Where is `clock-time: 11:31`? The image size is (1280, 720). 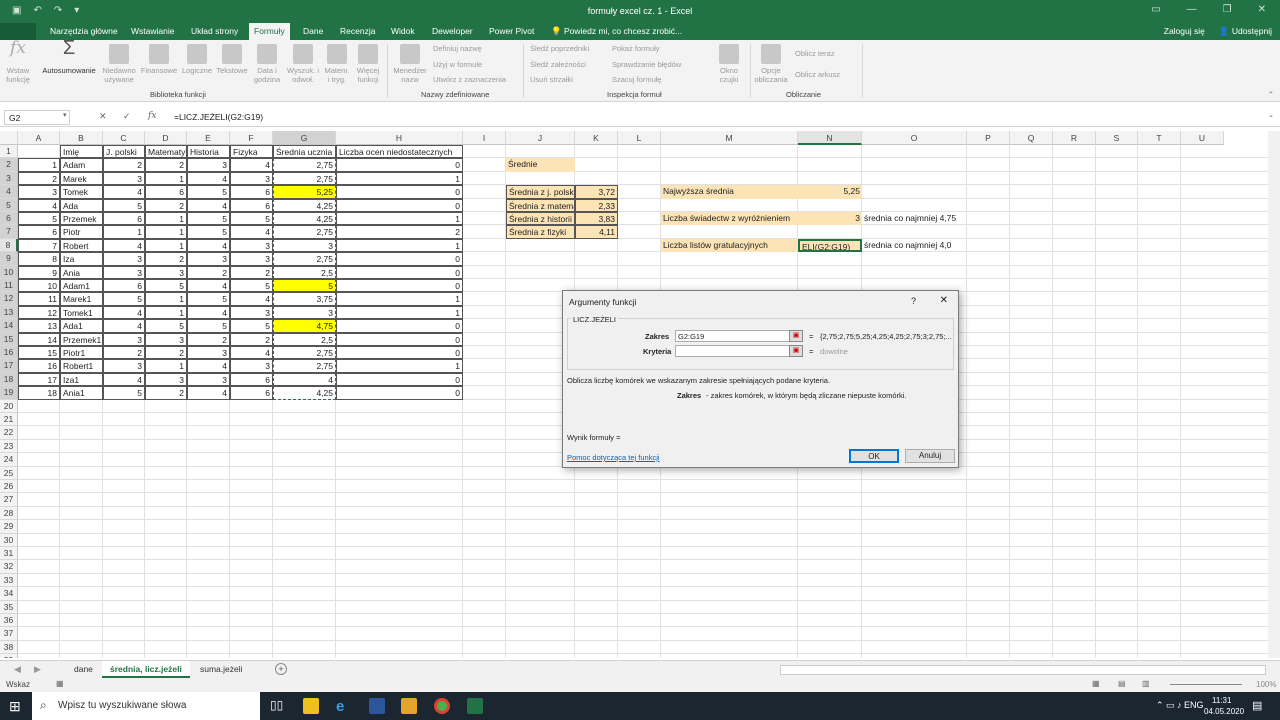 clock-time: 11:31 is located at coordinates (1221, 700).